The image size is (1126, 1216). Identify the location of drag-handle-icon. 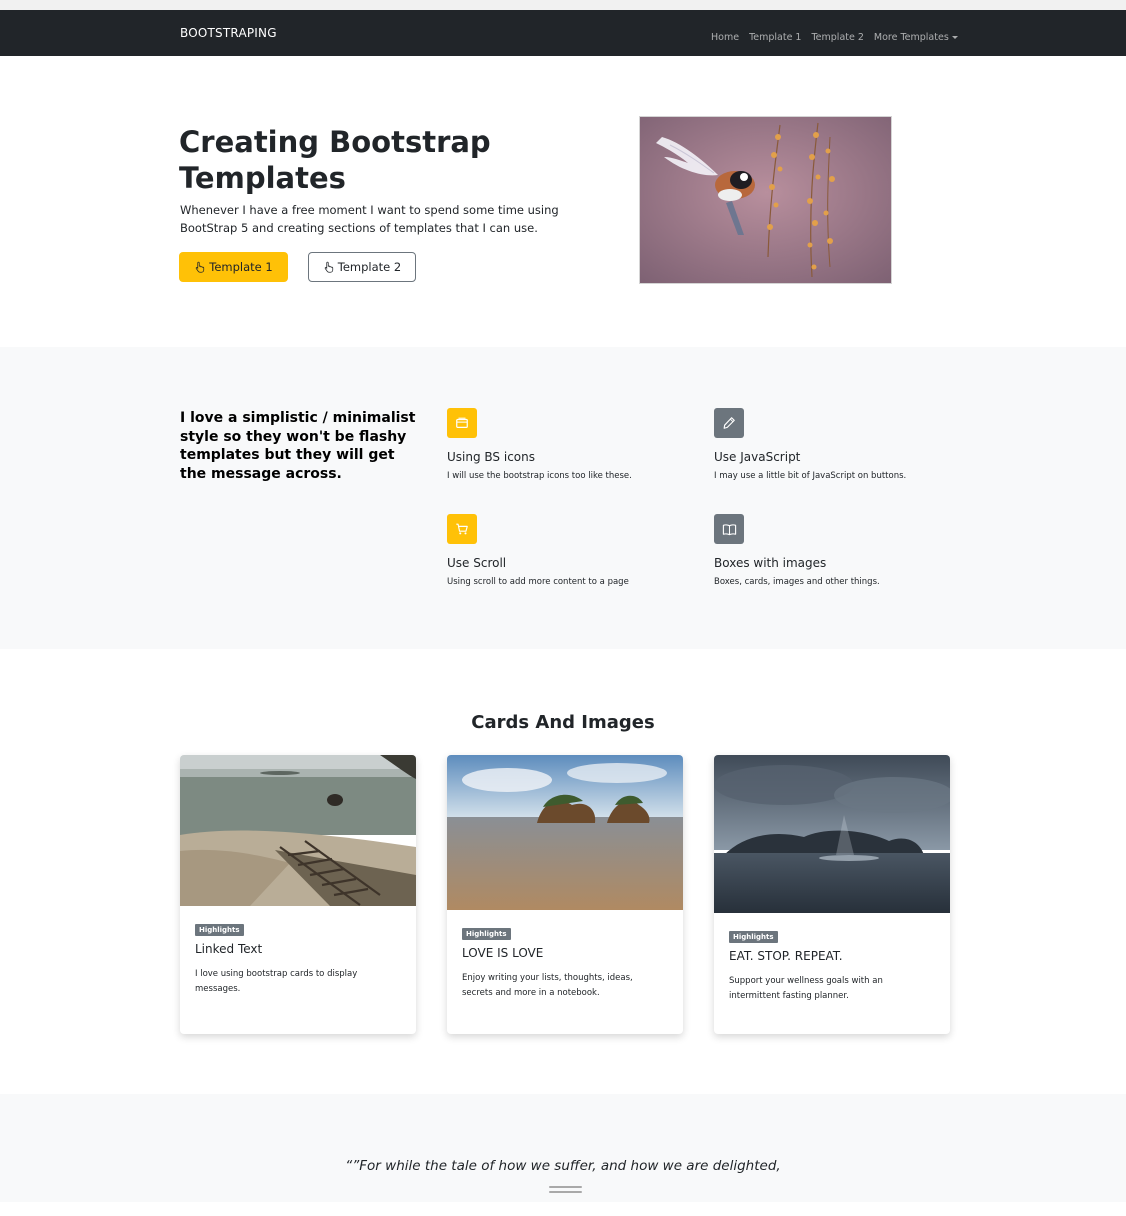
(565, 1190).